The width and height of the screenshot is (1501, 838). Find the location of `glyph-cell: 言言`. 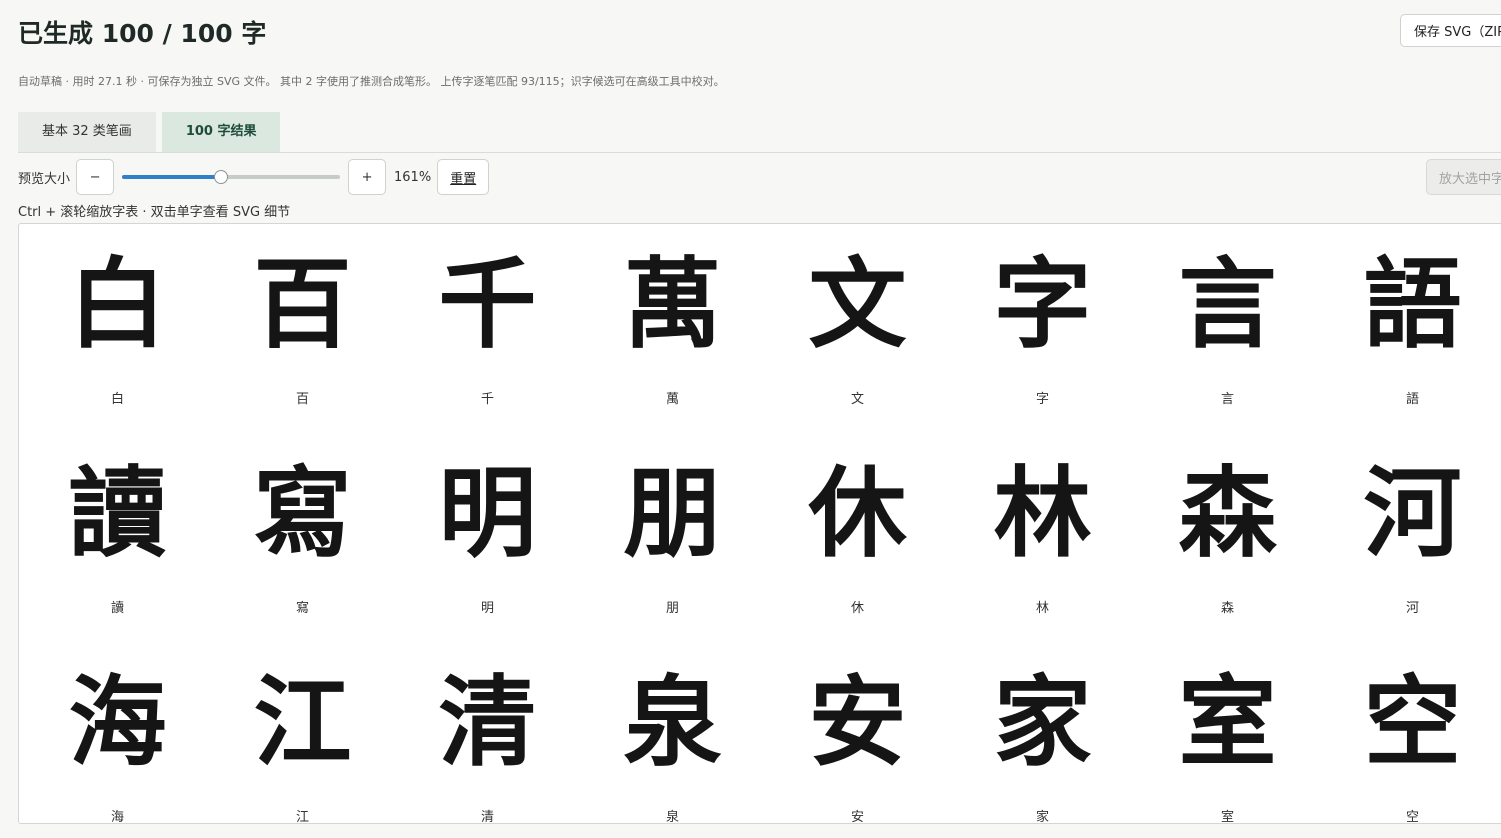

glyph-cell: 言言 is located at coordinates (1227, 328).